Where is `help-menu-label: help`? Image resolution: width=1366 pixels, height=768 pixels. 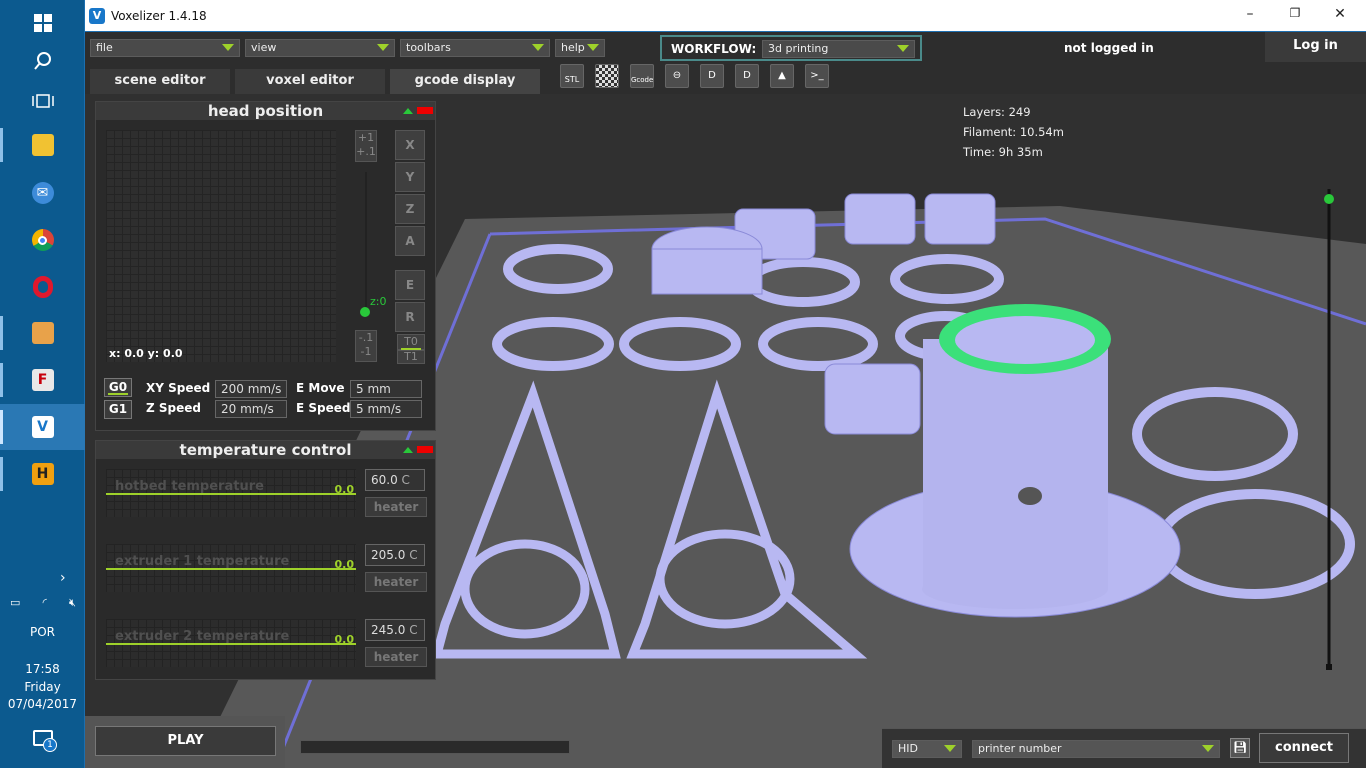 help-menu-label: help is located at coordinates (573, 47).